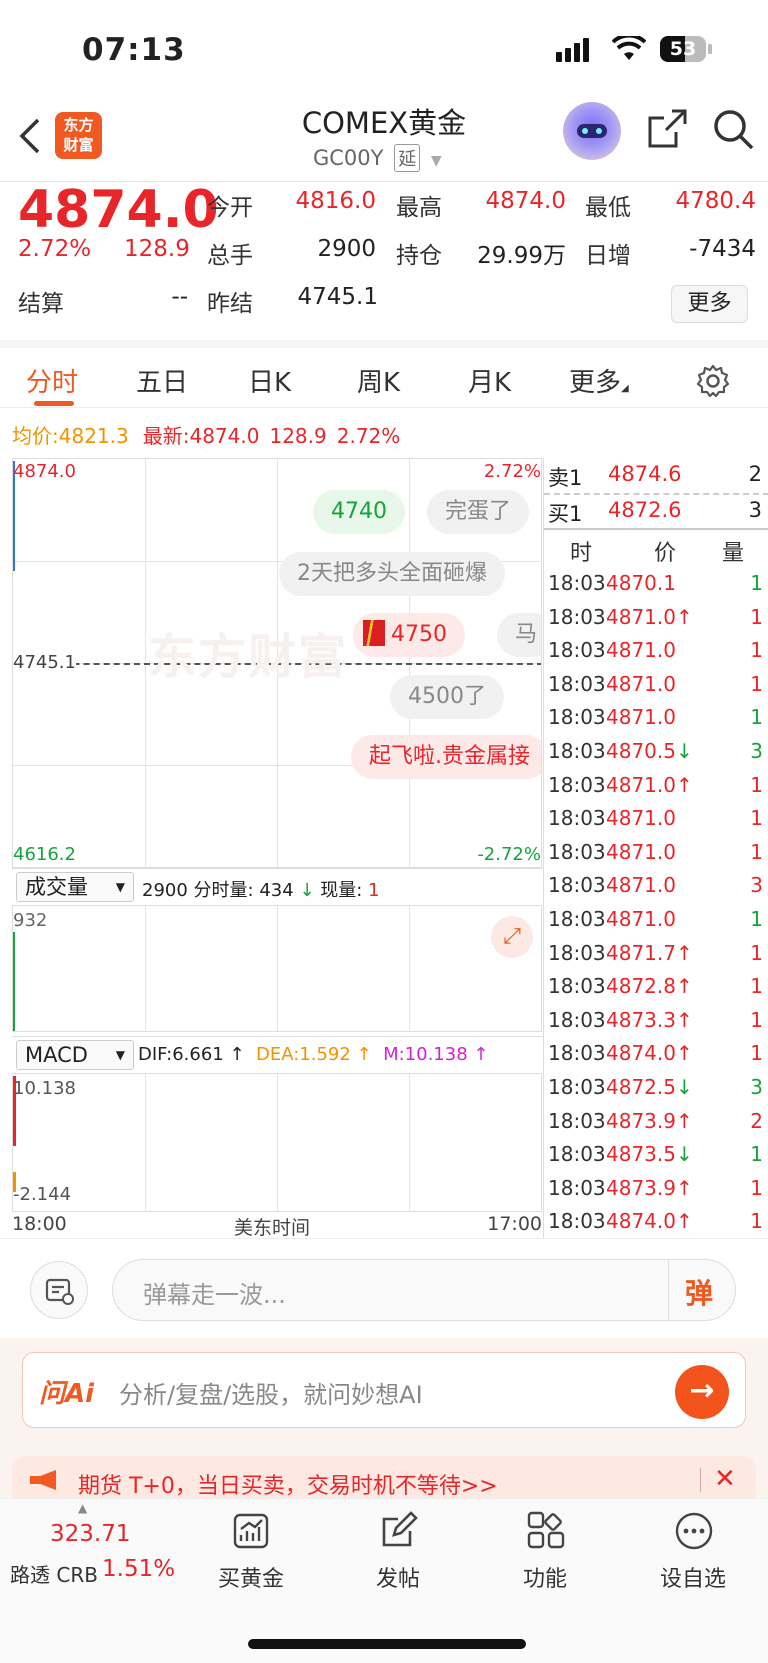  I want to click on trade-price: 4873.9↑, so click(649, 1120).